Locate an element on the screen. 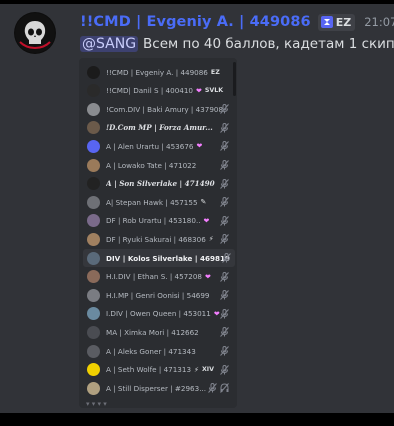  member-name: !Com.DIV | Baki Amury | 437908 is located at coordinates (165, 109).